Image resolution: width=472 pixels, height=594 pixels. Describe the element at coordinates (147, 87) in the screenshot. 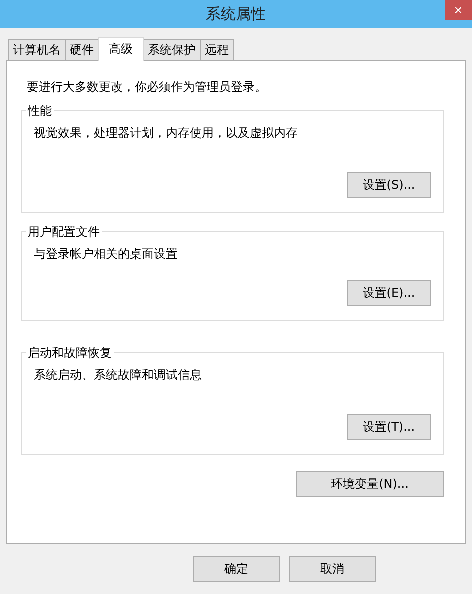

I see `notice-text: 要进行大多数更改，你必须作为管理员登录。` at that location.